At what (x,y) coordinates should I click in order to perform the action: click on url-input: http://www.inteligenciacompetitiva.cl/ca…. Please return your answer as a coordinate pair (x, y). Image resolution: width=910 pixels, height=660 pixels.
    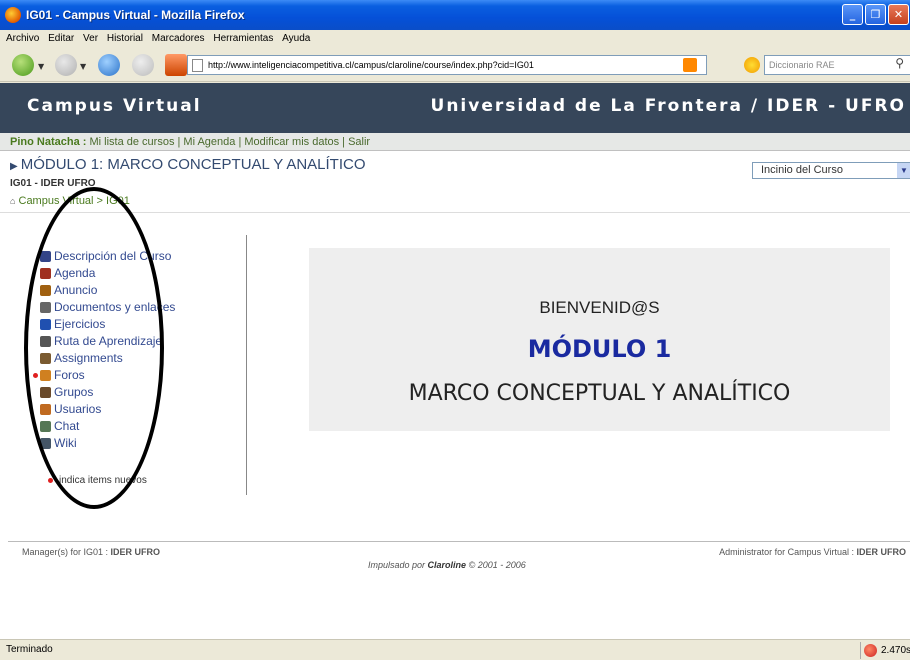
    Looking at the image, I should click on (447, 65).